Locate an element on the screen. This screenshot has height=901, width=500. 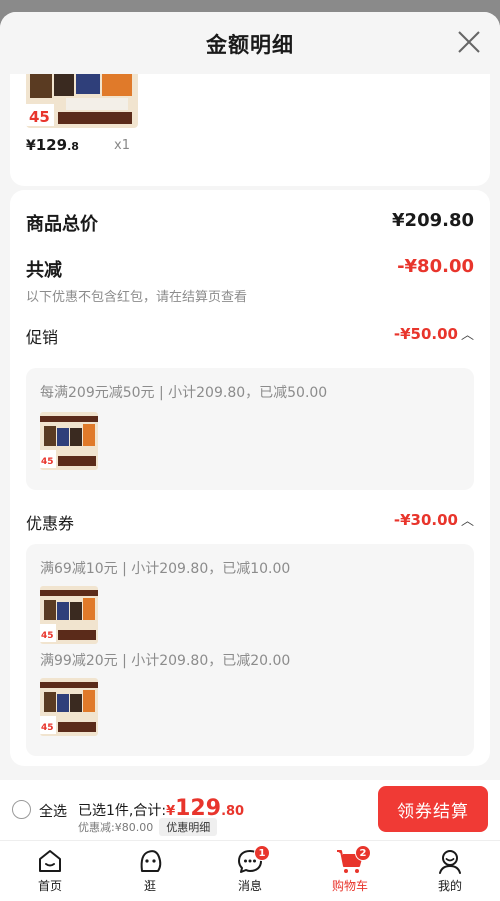
sheet-header: 金额明细 is located at coordinates (250, 43).